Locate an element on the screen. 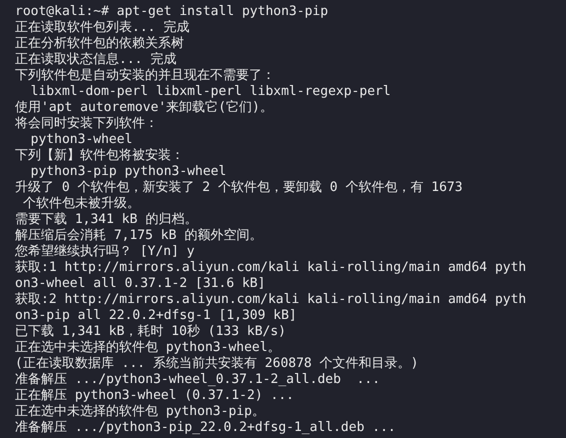 The image size is (566, 438). terminal-line: 使用'apt autoremove'来卸载它(它们)。 is located at coordinates (144, 108).